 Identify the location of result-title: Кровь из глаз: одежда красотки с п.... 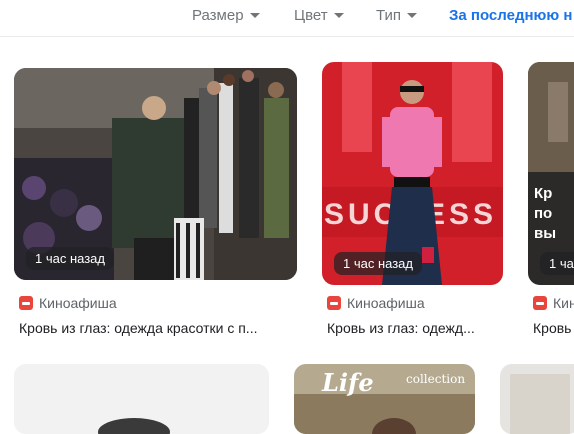
(159, 328).